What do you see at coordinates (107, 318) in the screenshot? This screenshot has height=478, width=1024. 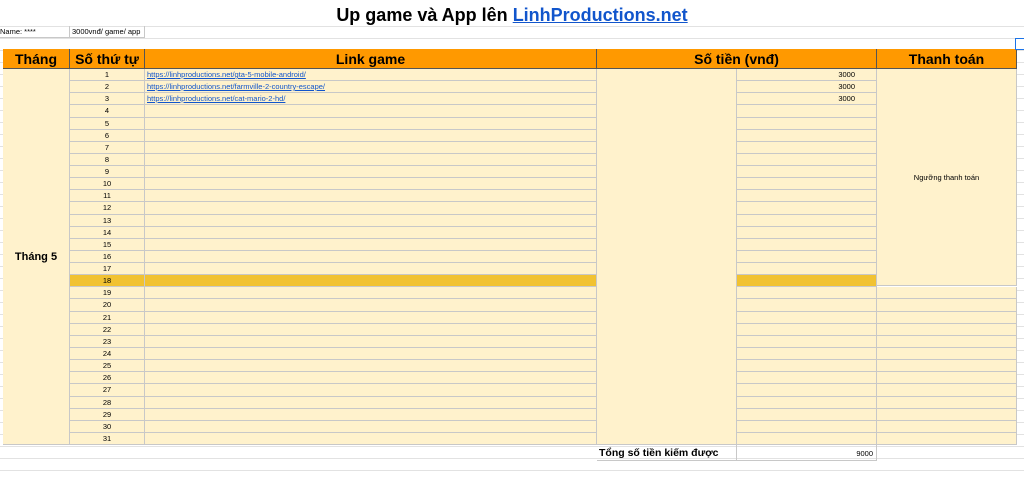 I see `row-index: 21` at bounding box center [107, 318].